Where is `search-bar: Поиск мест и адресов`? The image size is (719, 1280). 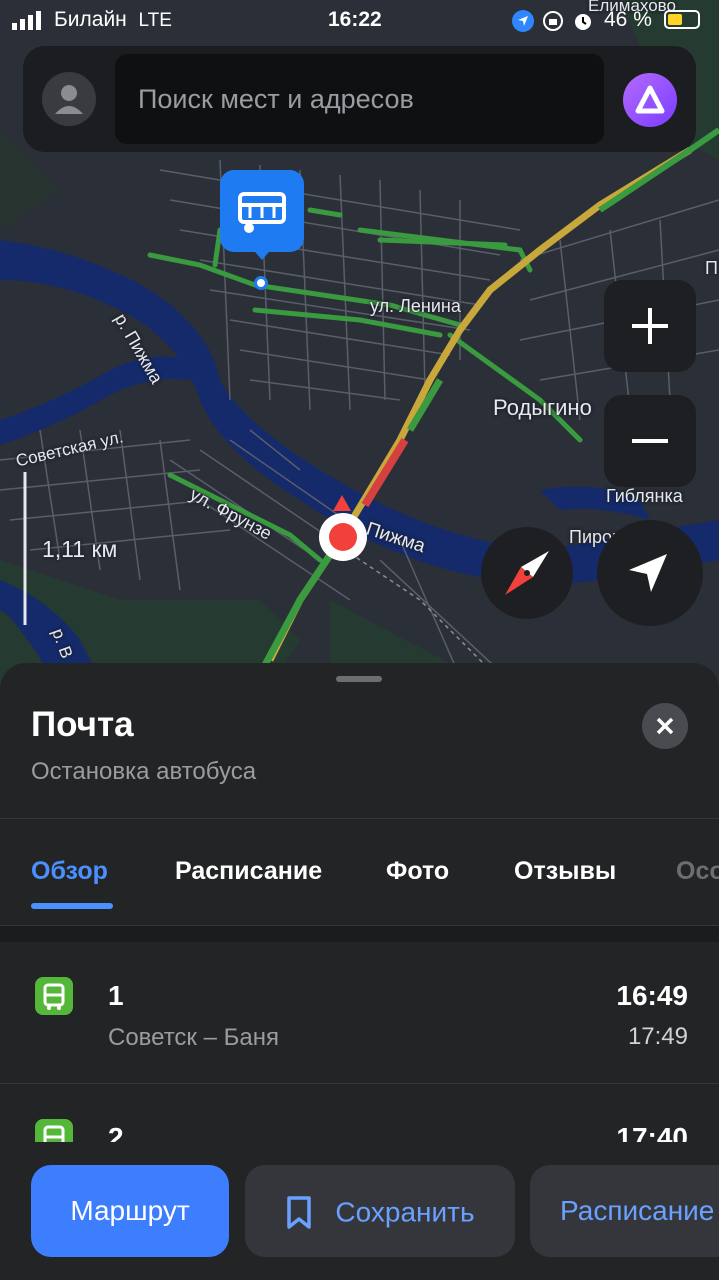
search-bar: Поиск мест и адресов is located at coordinates (359, 99).